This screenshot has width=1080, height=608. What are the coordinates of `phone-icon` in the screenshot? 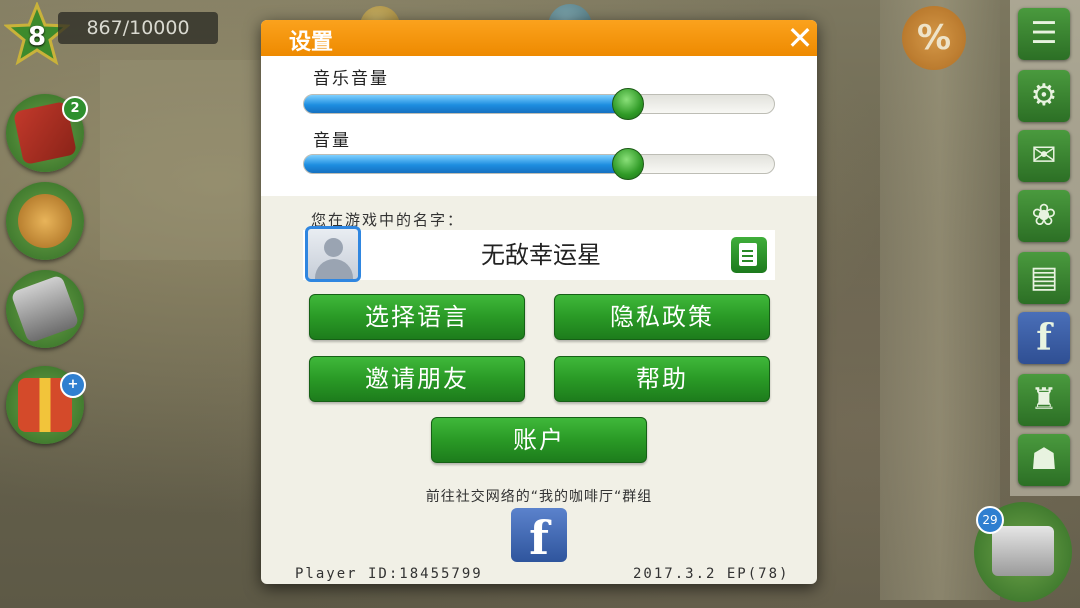 It's located at (45, 309).